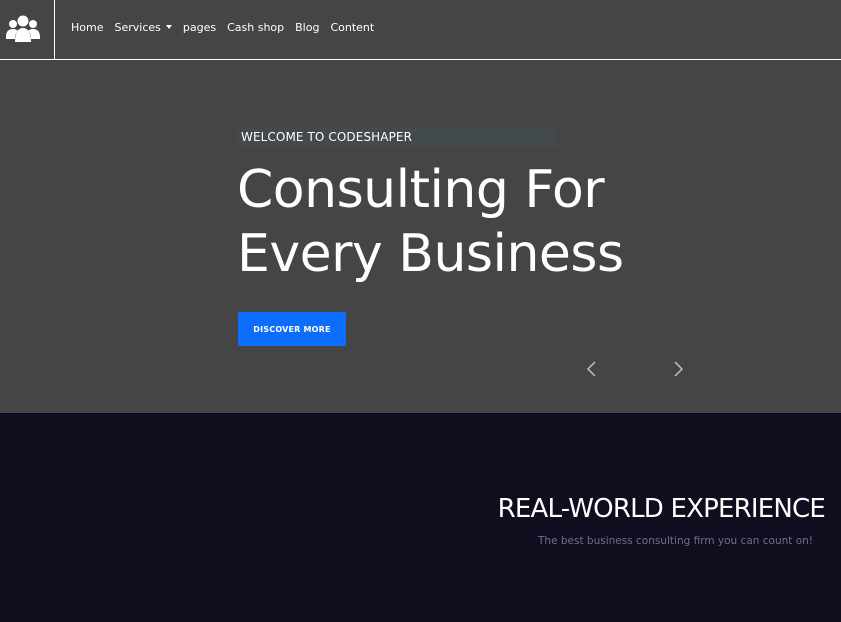 Image resolution: width=841 pixels, height=622 pixels. What do you see at coordinates (292, 329) in the screenshot?
I see `discover-more-button: DISCOVER MORE` at bounding box center [292, 329].